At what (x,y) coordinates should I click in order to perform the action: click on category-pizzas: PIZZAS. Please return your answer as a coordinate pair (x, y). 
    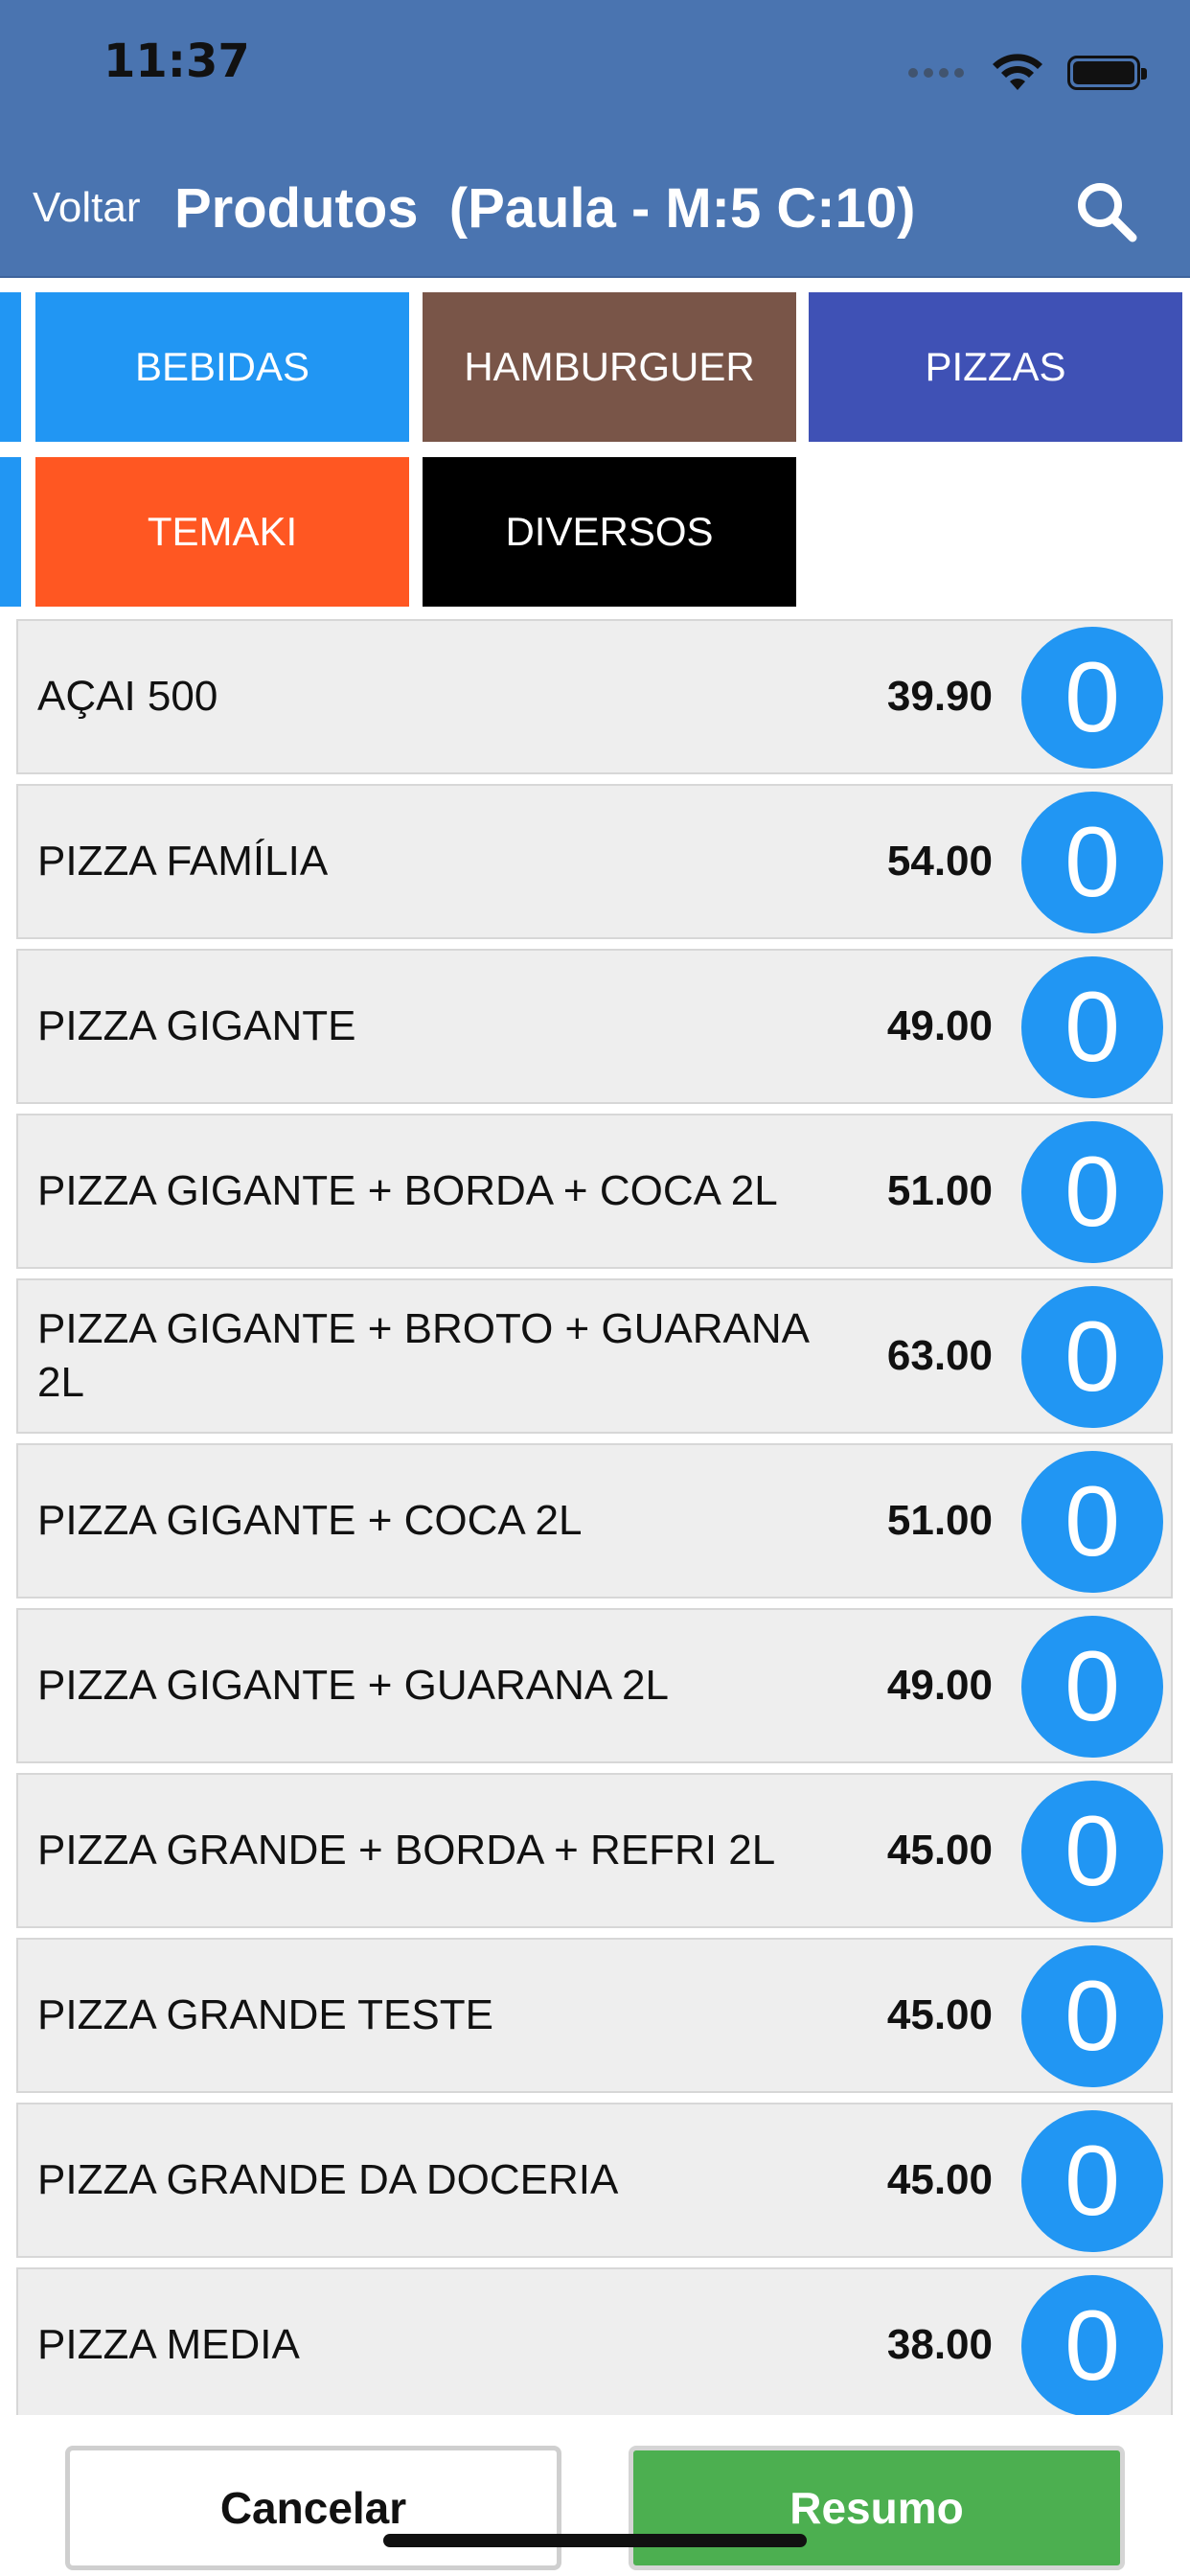
    Looking at the image, I should click on (996, 367).